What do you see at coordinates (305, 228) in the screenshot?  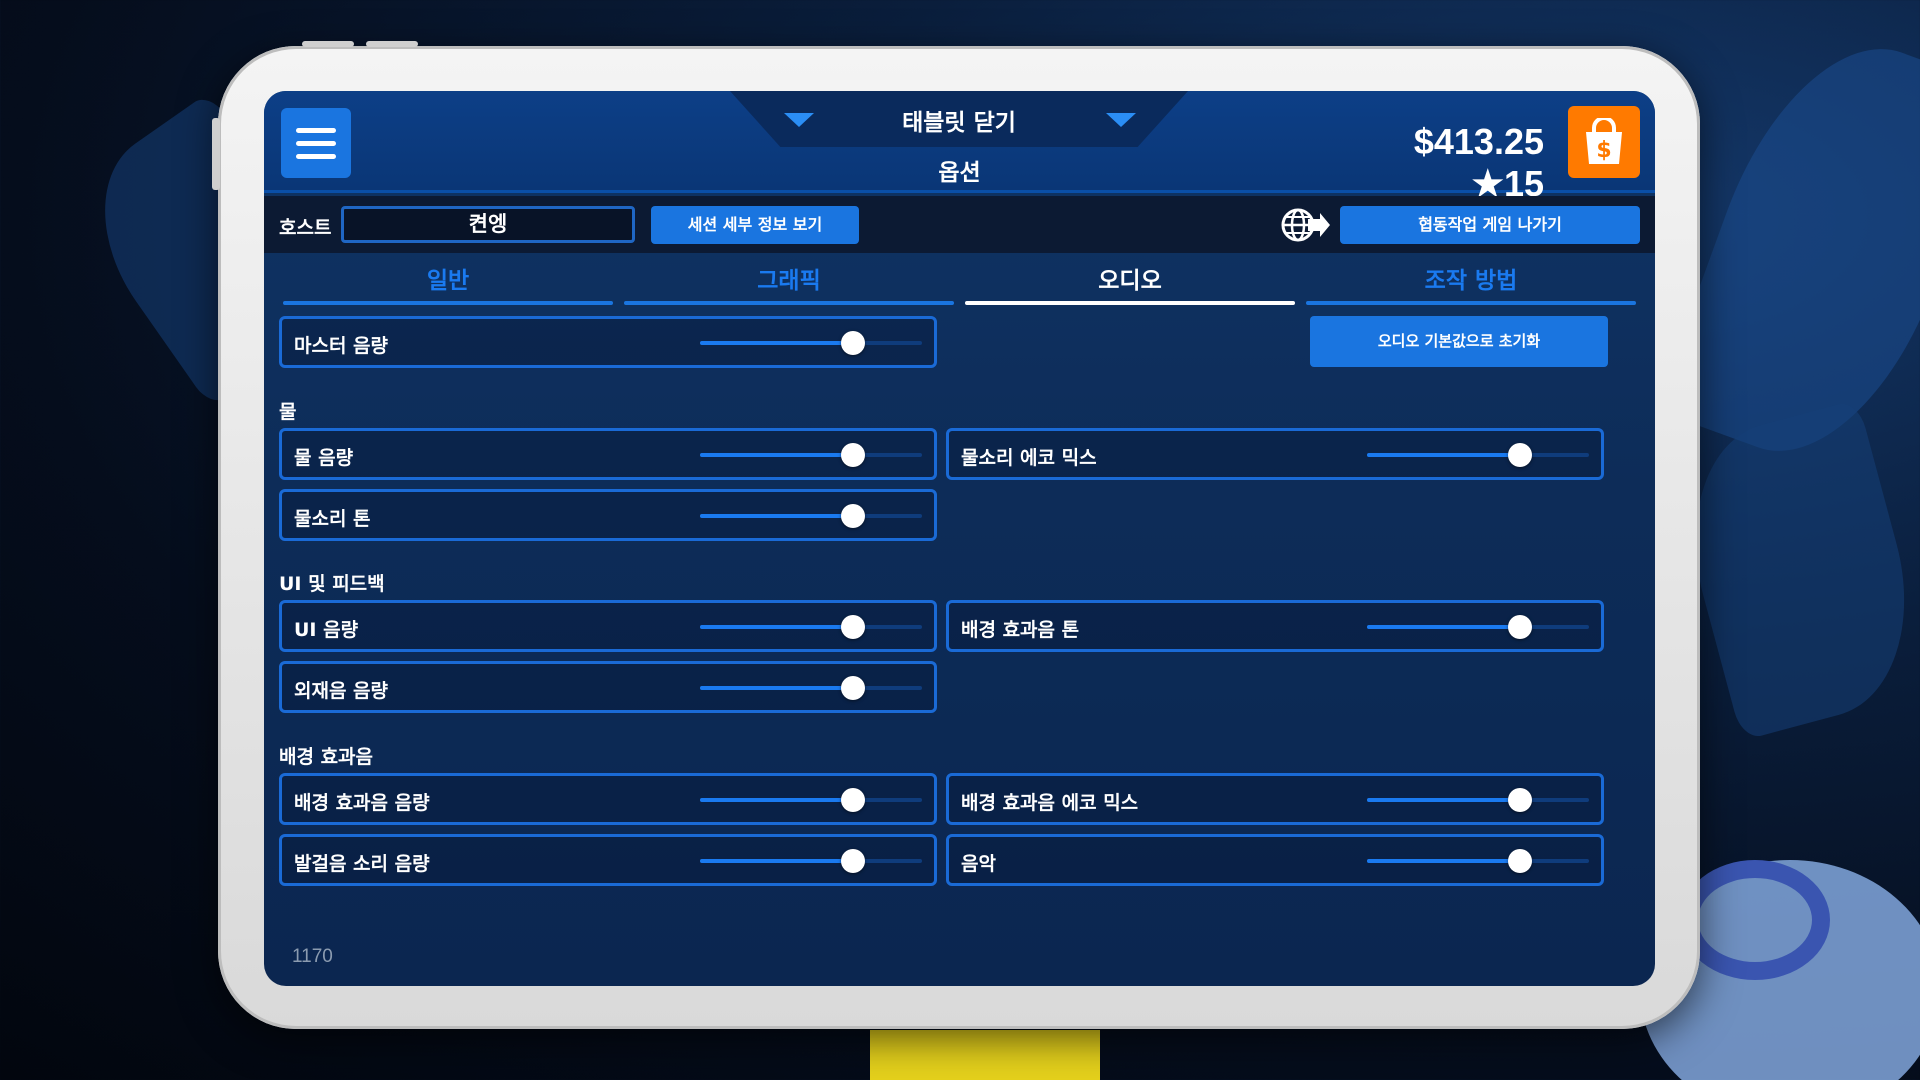 I see `host-label: 호스트` at bounding box center [305, 228].